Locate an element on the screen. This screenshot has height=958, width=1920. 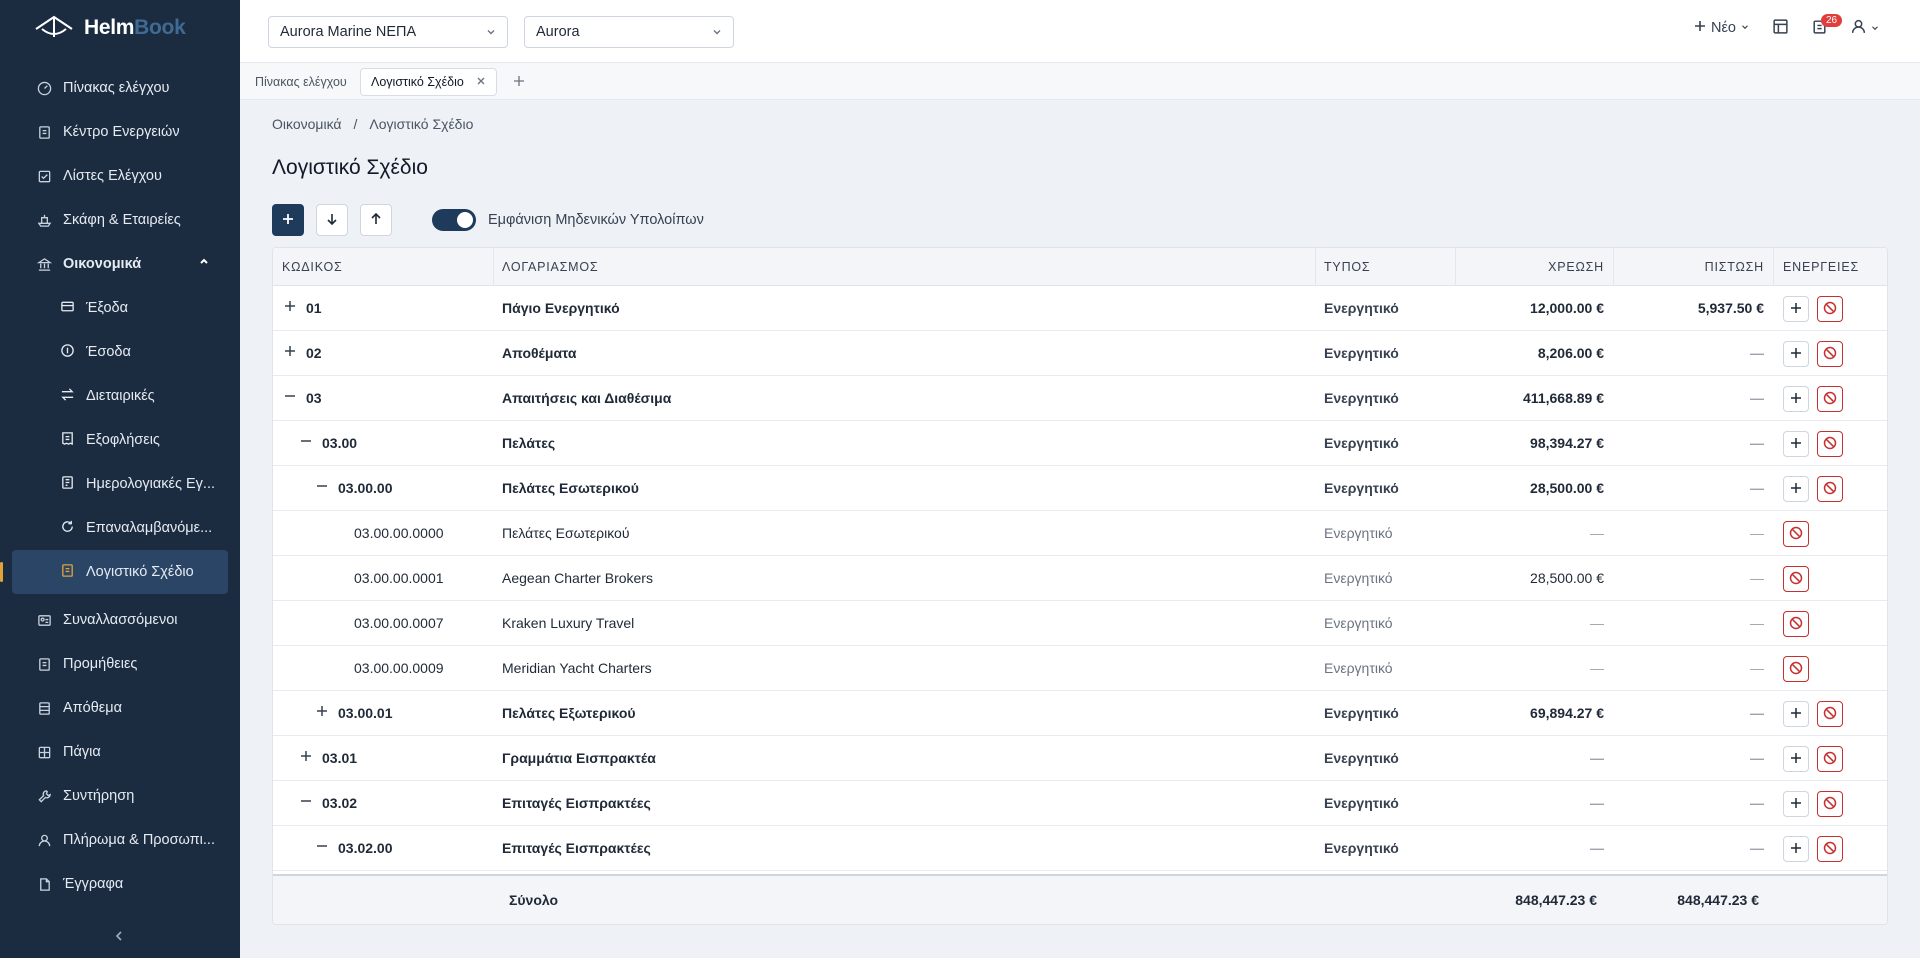
sidebar-item-checklists: Λίστες Ελέγχου is located at coordinates (120, 176).